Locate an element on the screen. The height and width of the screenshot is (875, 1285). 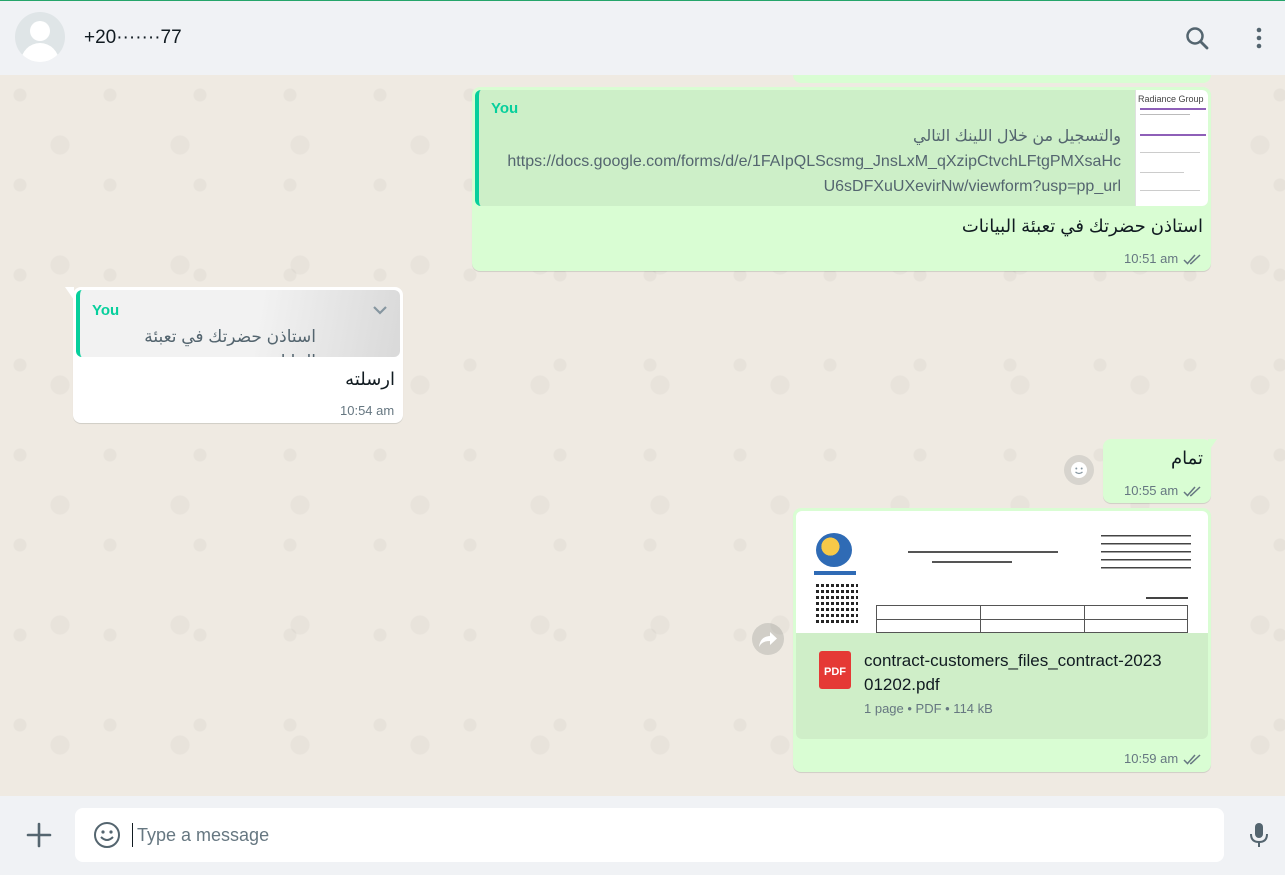
message-time: 10:54 am is located at coordinates (367, 410).